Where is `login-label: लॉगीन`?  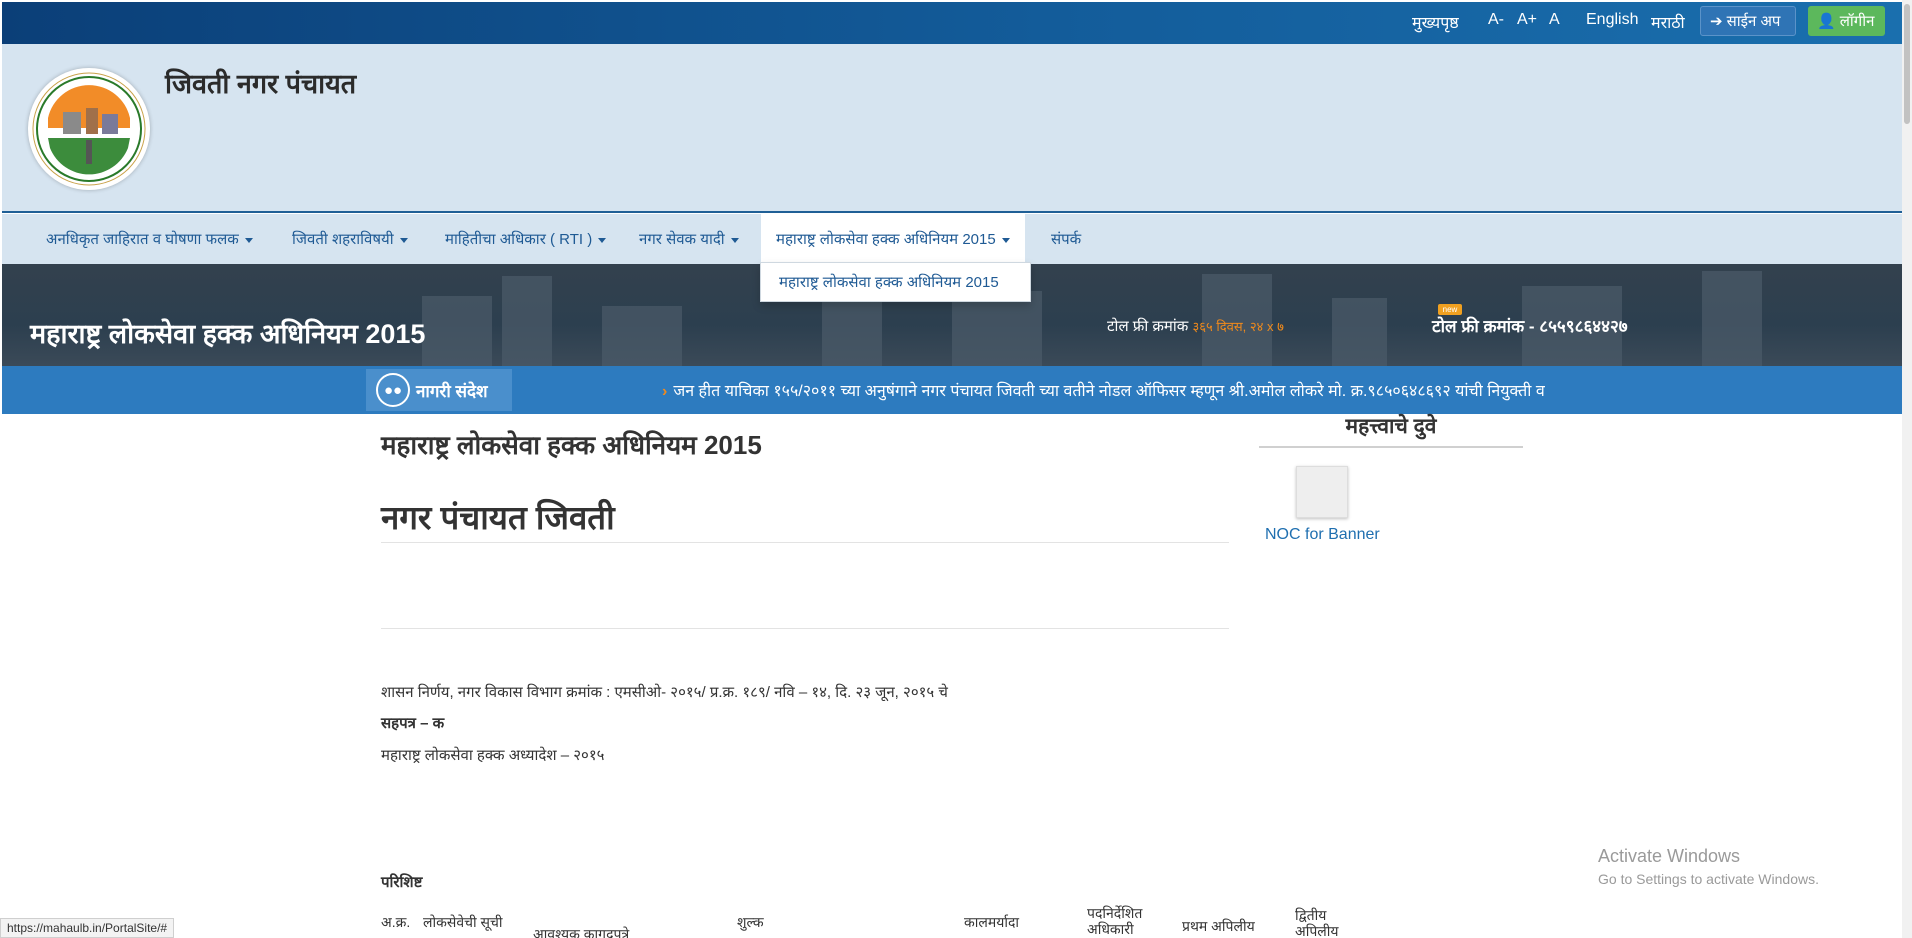 login-label: लॉगीन is located at coordinates (1857, 21).